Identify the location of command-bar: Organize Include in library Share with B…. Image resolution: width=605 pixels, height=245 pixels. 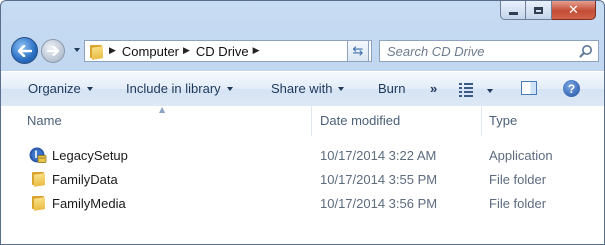
(302, 89).